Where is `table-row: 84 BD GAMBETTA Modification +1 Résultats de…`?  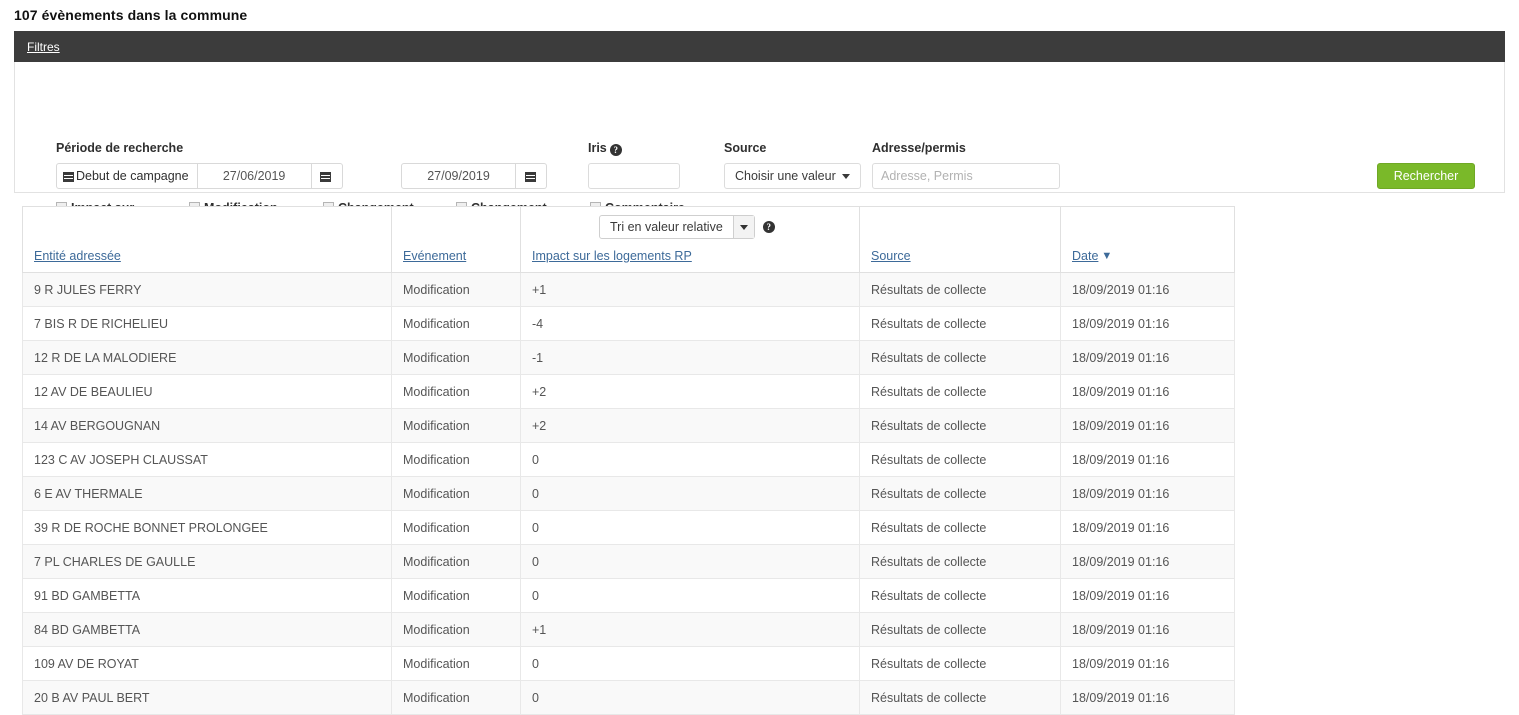 table-row: 84 BD GAMBETTA Modification +1 Résultats de… is located at coordinates (628, 629).